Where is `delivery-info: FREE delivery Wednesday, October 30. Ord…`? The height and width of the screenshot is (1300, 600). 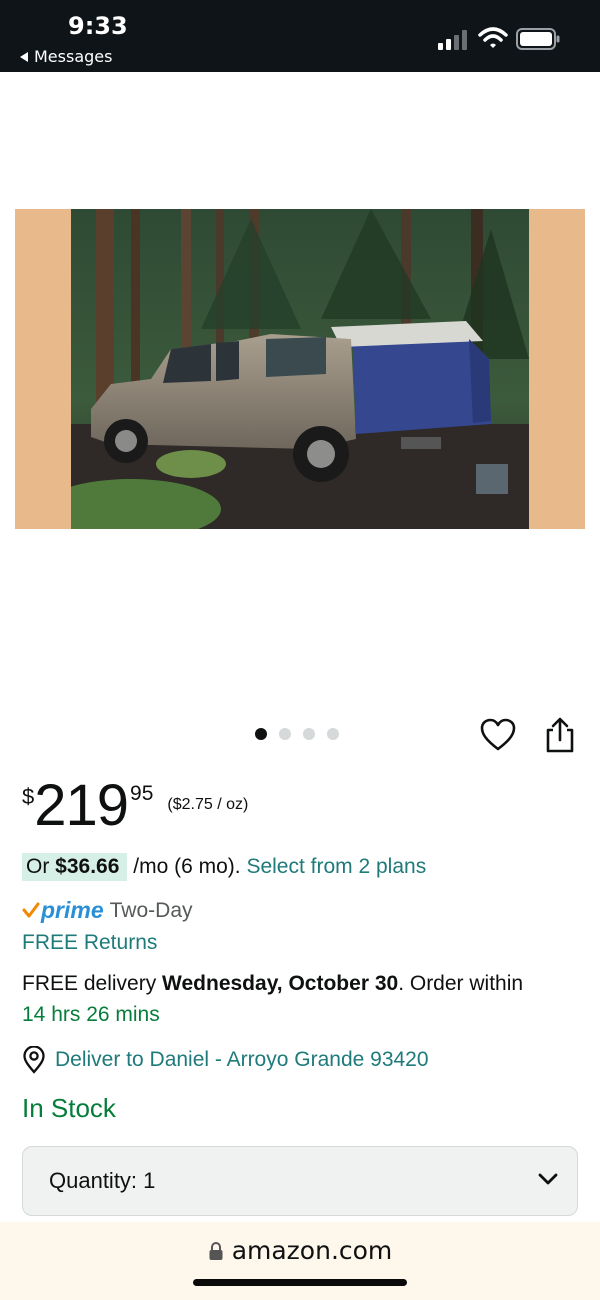 delivery-info: FREE delivery Wednesday, October 30. Ord… is located at coordinates (302, 999).